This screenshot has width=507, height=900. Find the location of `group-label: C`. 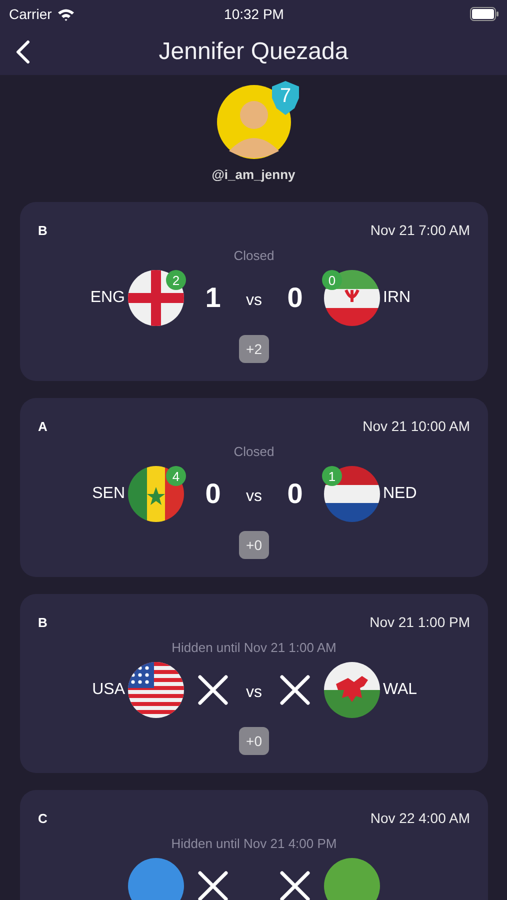

group-label: C is located at coordinates (43, 818).